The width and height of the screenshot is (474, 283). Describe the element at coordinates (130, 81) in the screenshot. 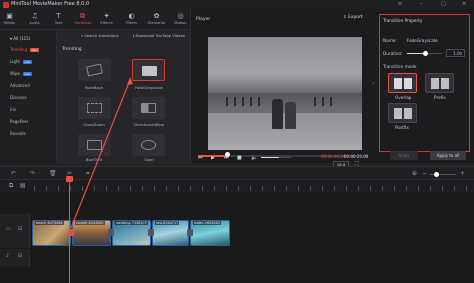

I see `tutorial-arrow-head` at that location.